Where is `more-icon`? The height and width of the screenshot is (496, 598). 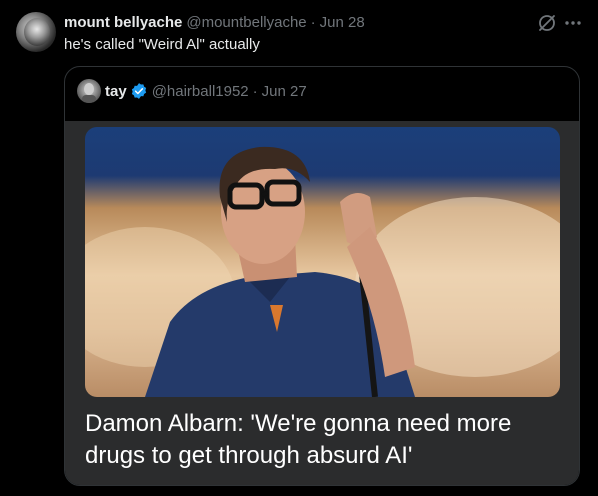
more-icon is located at coordinates (573, 23).